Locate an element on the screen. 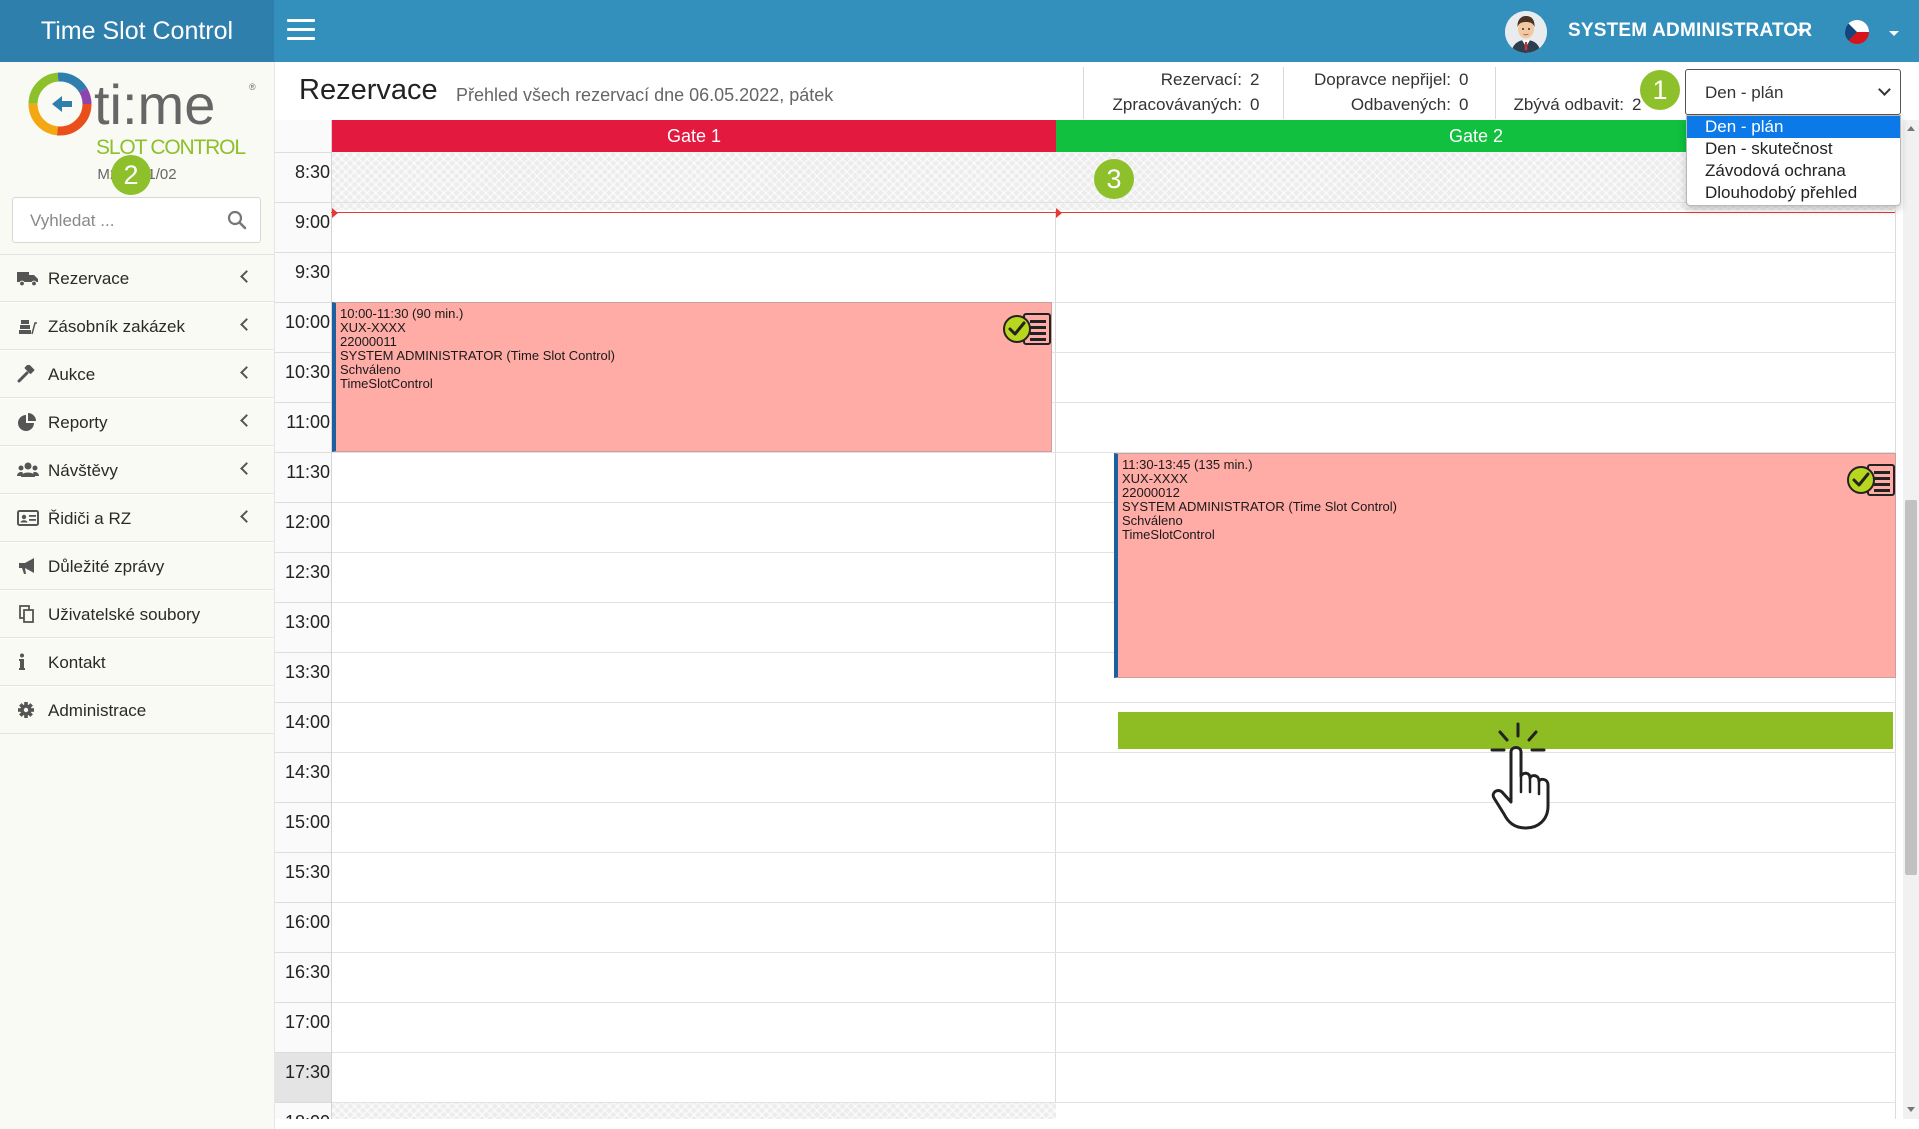  top-bar: Time Slot Control SYSTEM ADMINISTRATOR is located at coordinates (959, 31).